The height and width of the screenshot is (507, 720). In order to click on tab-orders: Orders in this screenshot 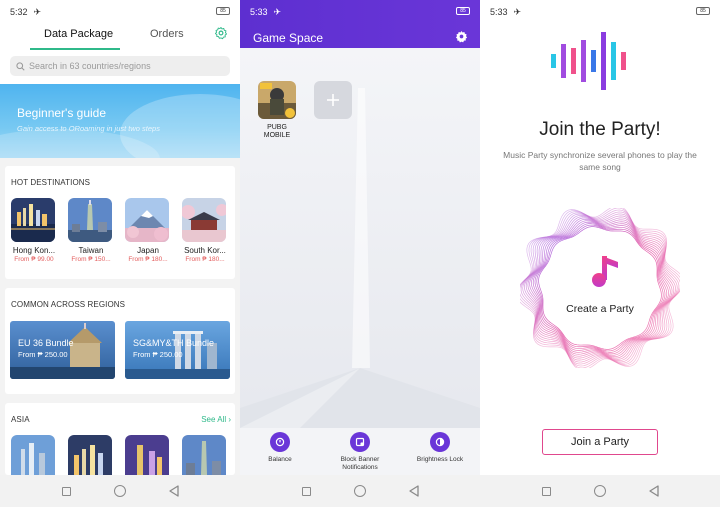, I will do `click(167, 34)`.